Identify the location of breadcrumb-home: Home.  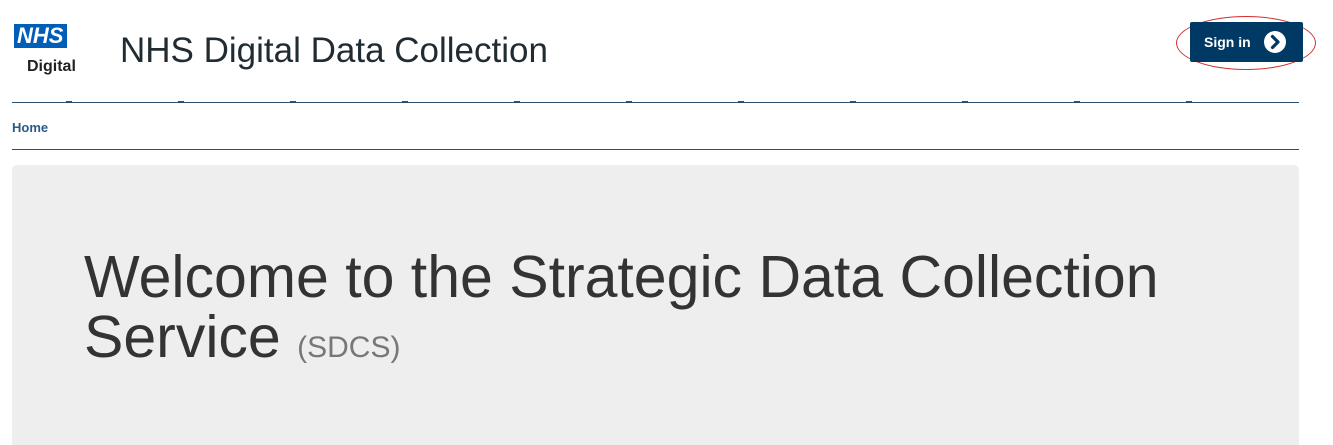
(30, 127).